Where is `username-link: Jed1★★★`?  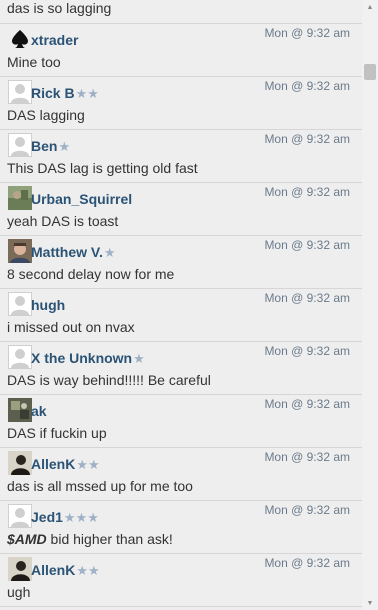
username-link: Jed1★★★ is located at coordinates (65, 517).